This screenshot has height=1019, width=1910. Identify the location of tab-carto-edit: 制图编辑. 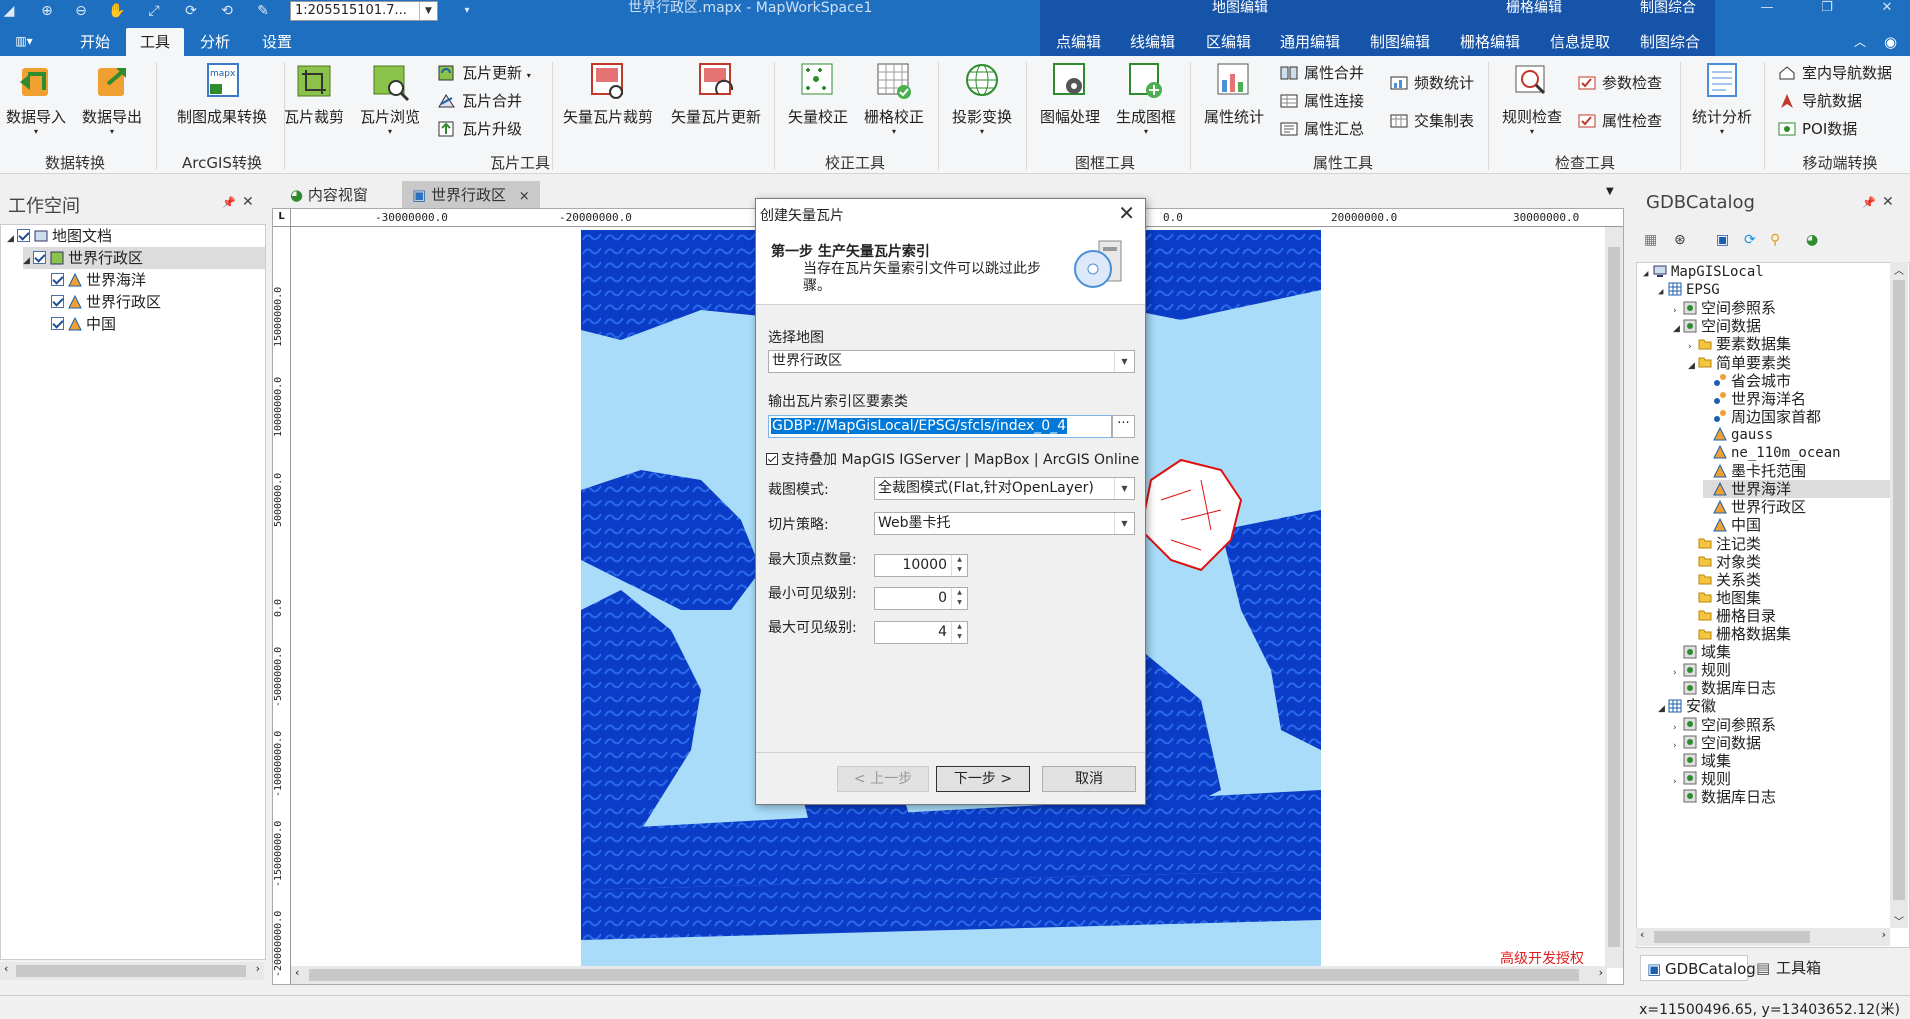
(1400, 42).